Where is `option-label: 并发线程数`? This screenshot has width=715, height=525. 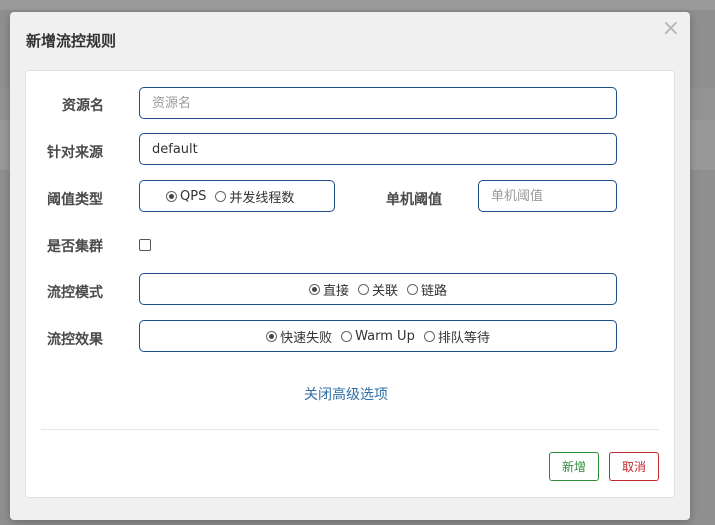 option-label: 并发线程数 is located at coordinates (262, 198).